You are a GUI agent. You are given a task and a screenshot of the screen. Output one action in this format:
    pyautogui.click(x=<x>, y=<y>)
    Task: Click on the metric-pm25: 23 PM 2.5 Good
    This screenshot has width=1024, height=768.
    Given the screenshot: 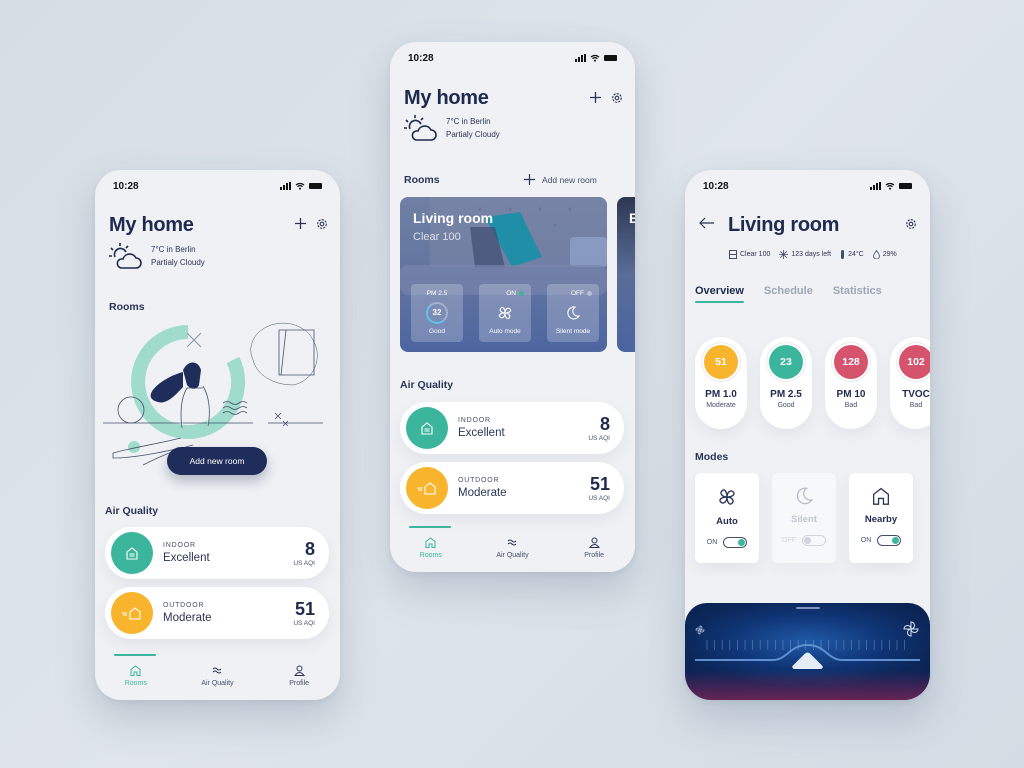 What is the action you would take?
    pyautogui.click(x=786, y=383)
    